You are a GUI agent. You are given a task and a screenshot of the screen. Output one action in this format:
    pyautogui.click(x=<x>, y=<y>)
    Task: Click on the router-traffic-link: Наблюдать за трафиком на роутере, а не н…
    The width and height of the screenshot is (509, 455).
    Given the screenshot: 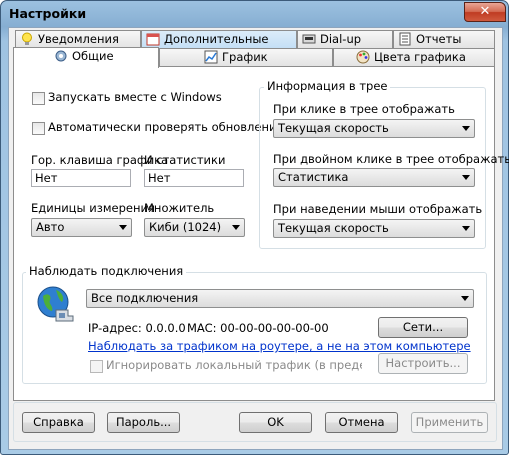 What is the action you would take?
    pyautogui.click(x=279, y=346)
    